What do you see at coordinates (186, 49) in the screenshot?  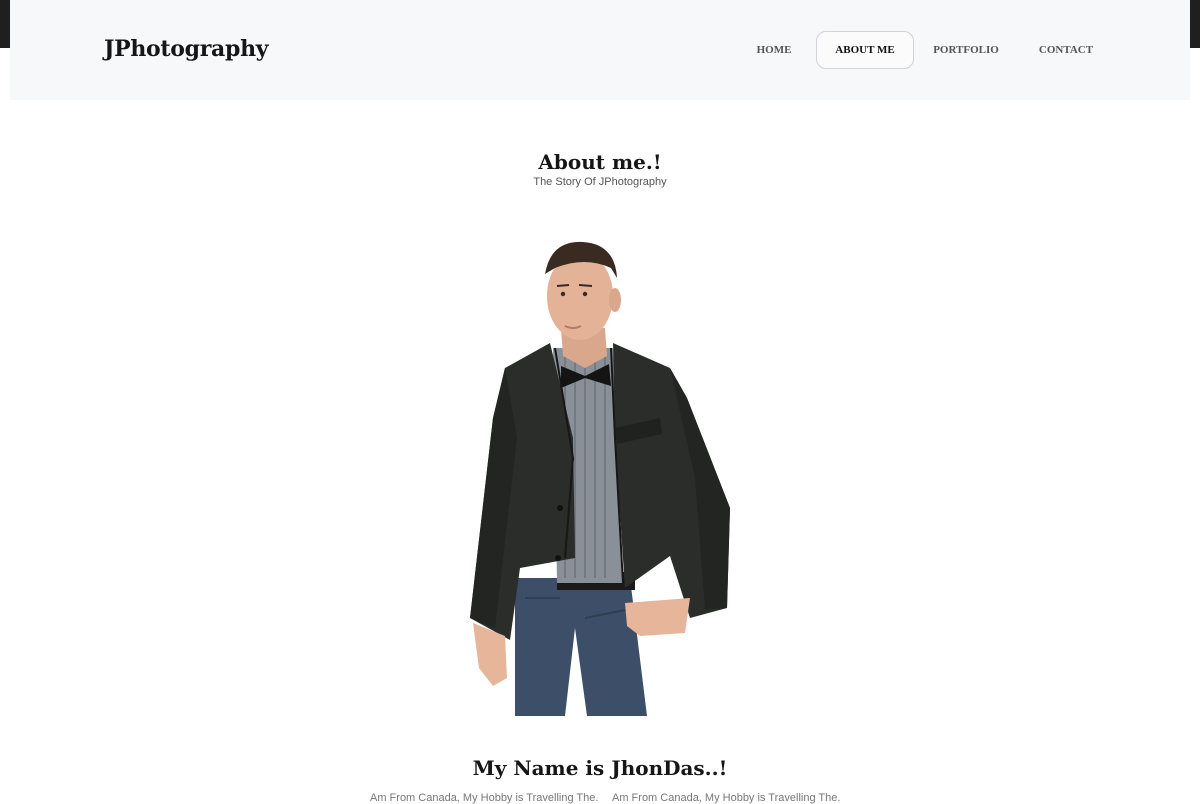 I see `site-logo: JPhotography` at bounding box center [186, 49].